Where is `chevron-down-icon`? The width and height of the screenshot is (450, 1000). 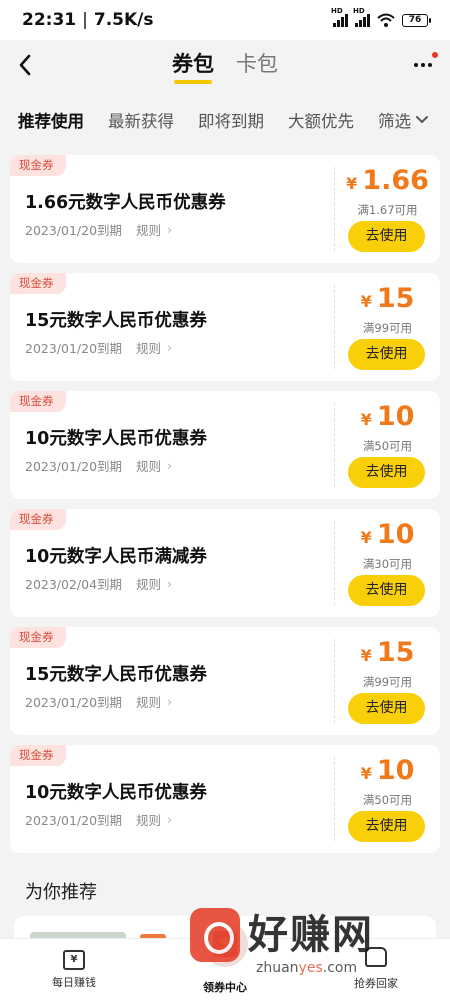
chevron-down-icon is located at coordinates (422, 120).